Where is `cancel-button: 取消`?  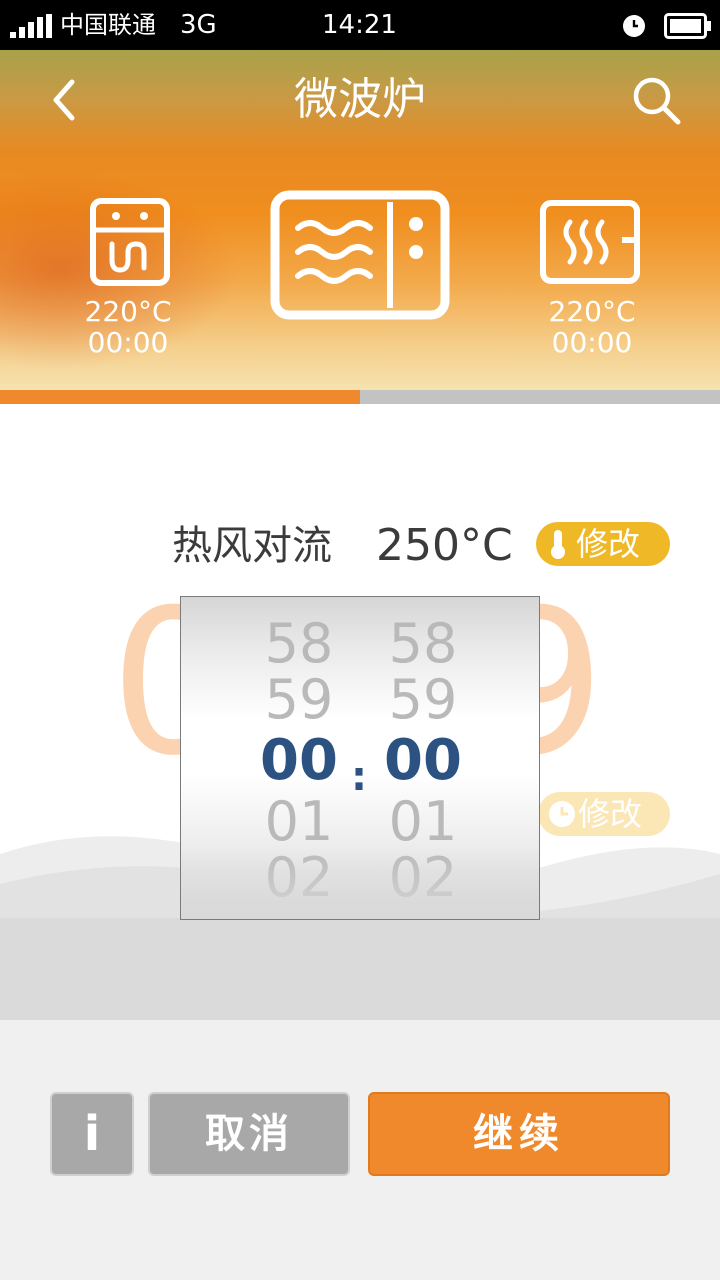 cancel-button: 取消 is located at coordinates (249, 1134).